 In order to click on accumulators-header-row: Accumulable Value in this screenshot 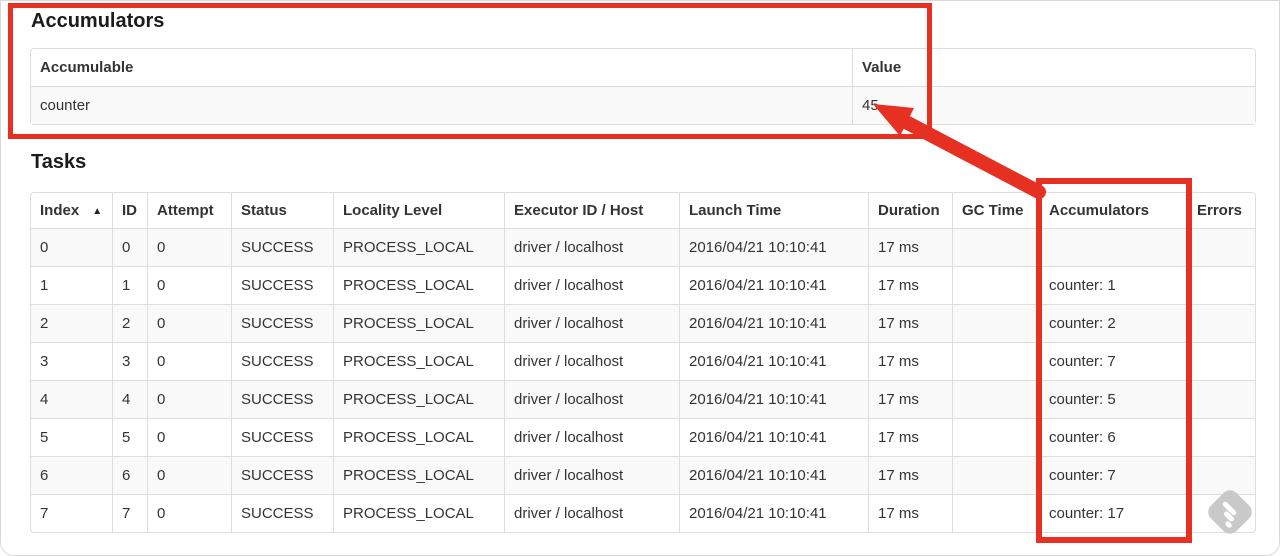, I will do `click(643, 67)`.